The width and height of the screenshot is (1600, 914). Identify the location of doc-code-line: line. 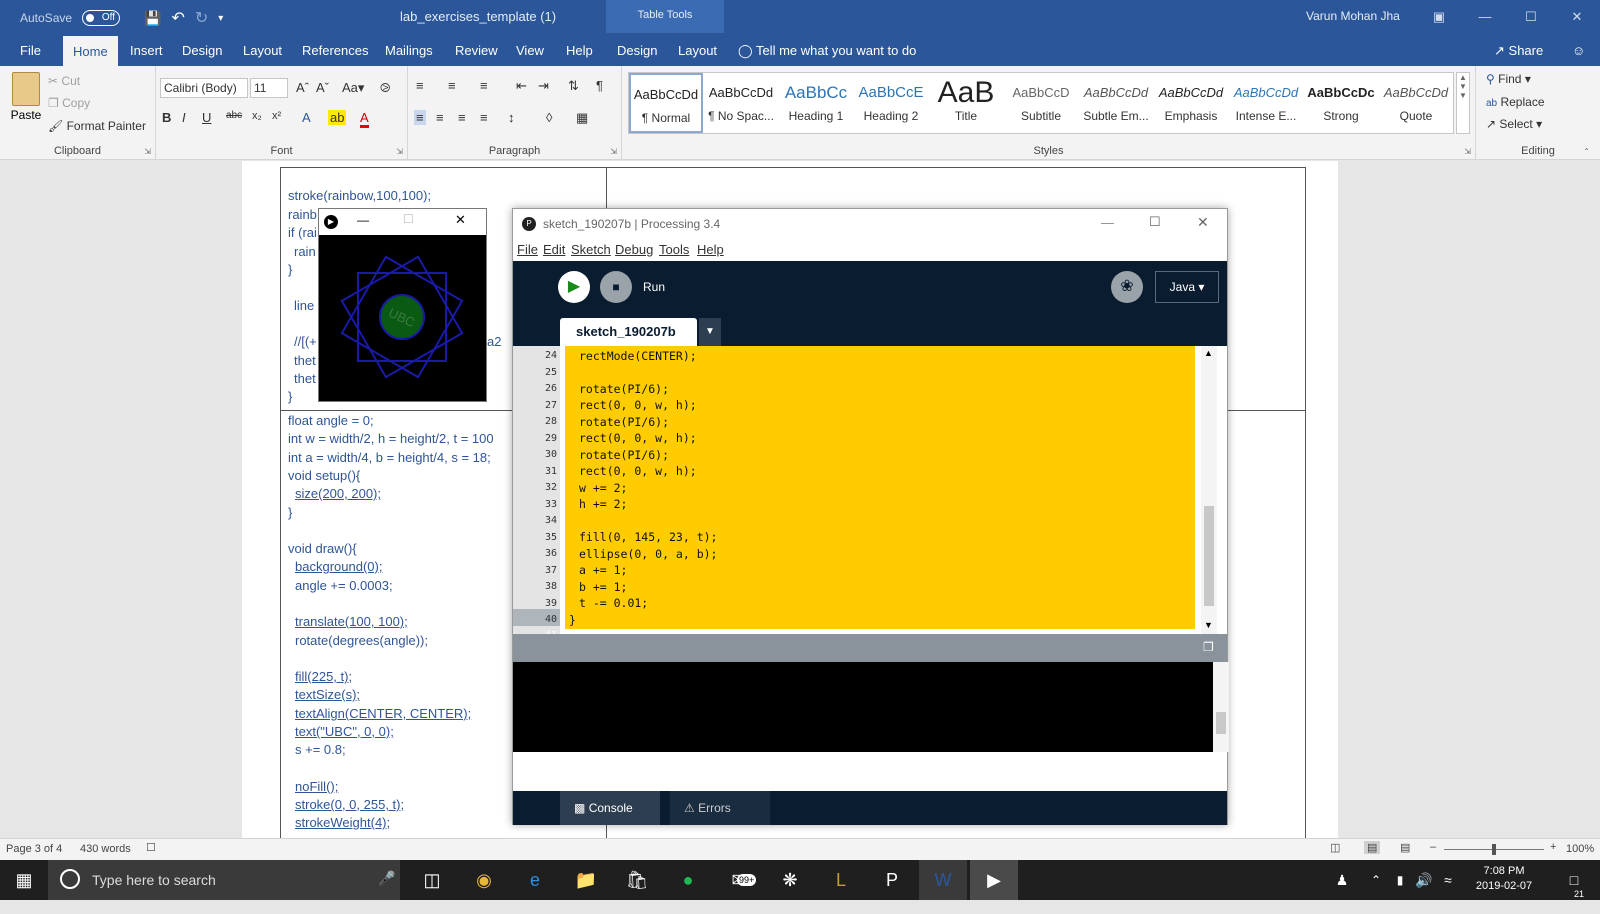
(304, 305).